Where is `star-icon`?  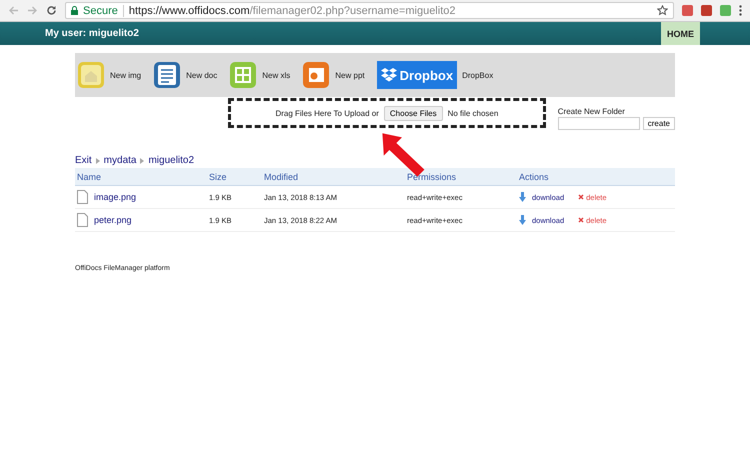 star-icon is located at coordinates (662, 10).